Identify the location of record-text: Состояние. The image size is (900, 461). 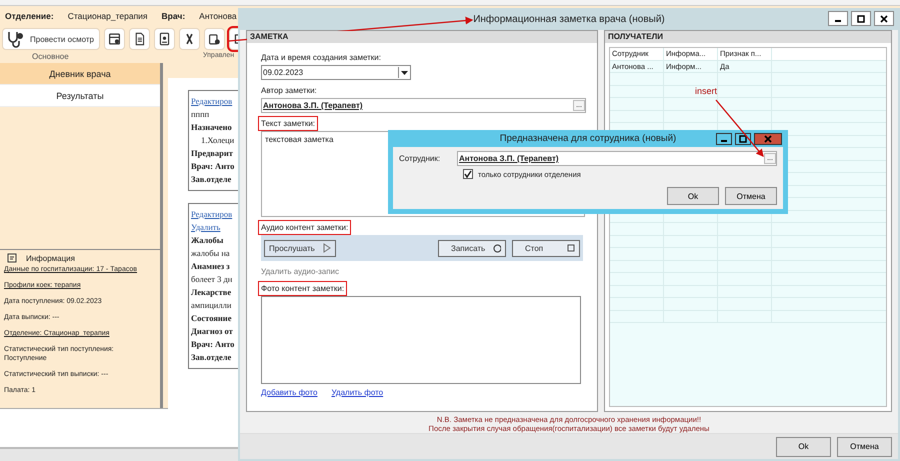
(211, 318).